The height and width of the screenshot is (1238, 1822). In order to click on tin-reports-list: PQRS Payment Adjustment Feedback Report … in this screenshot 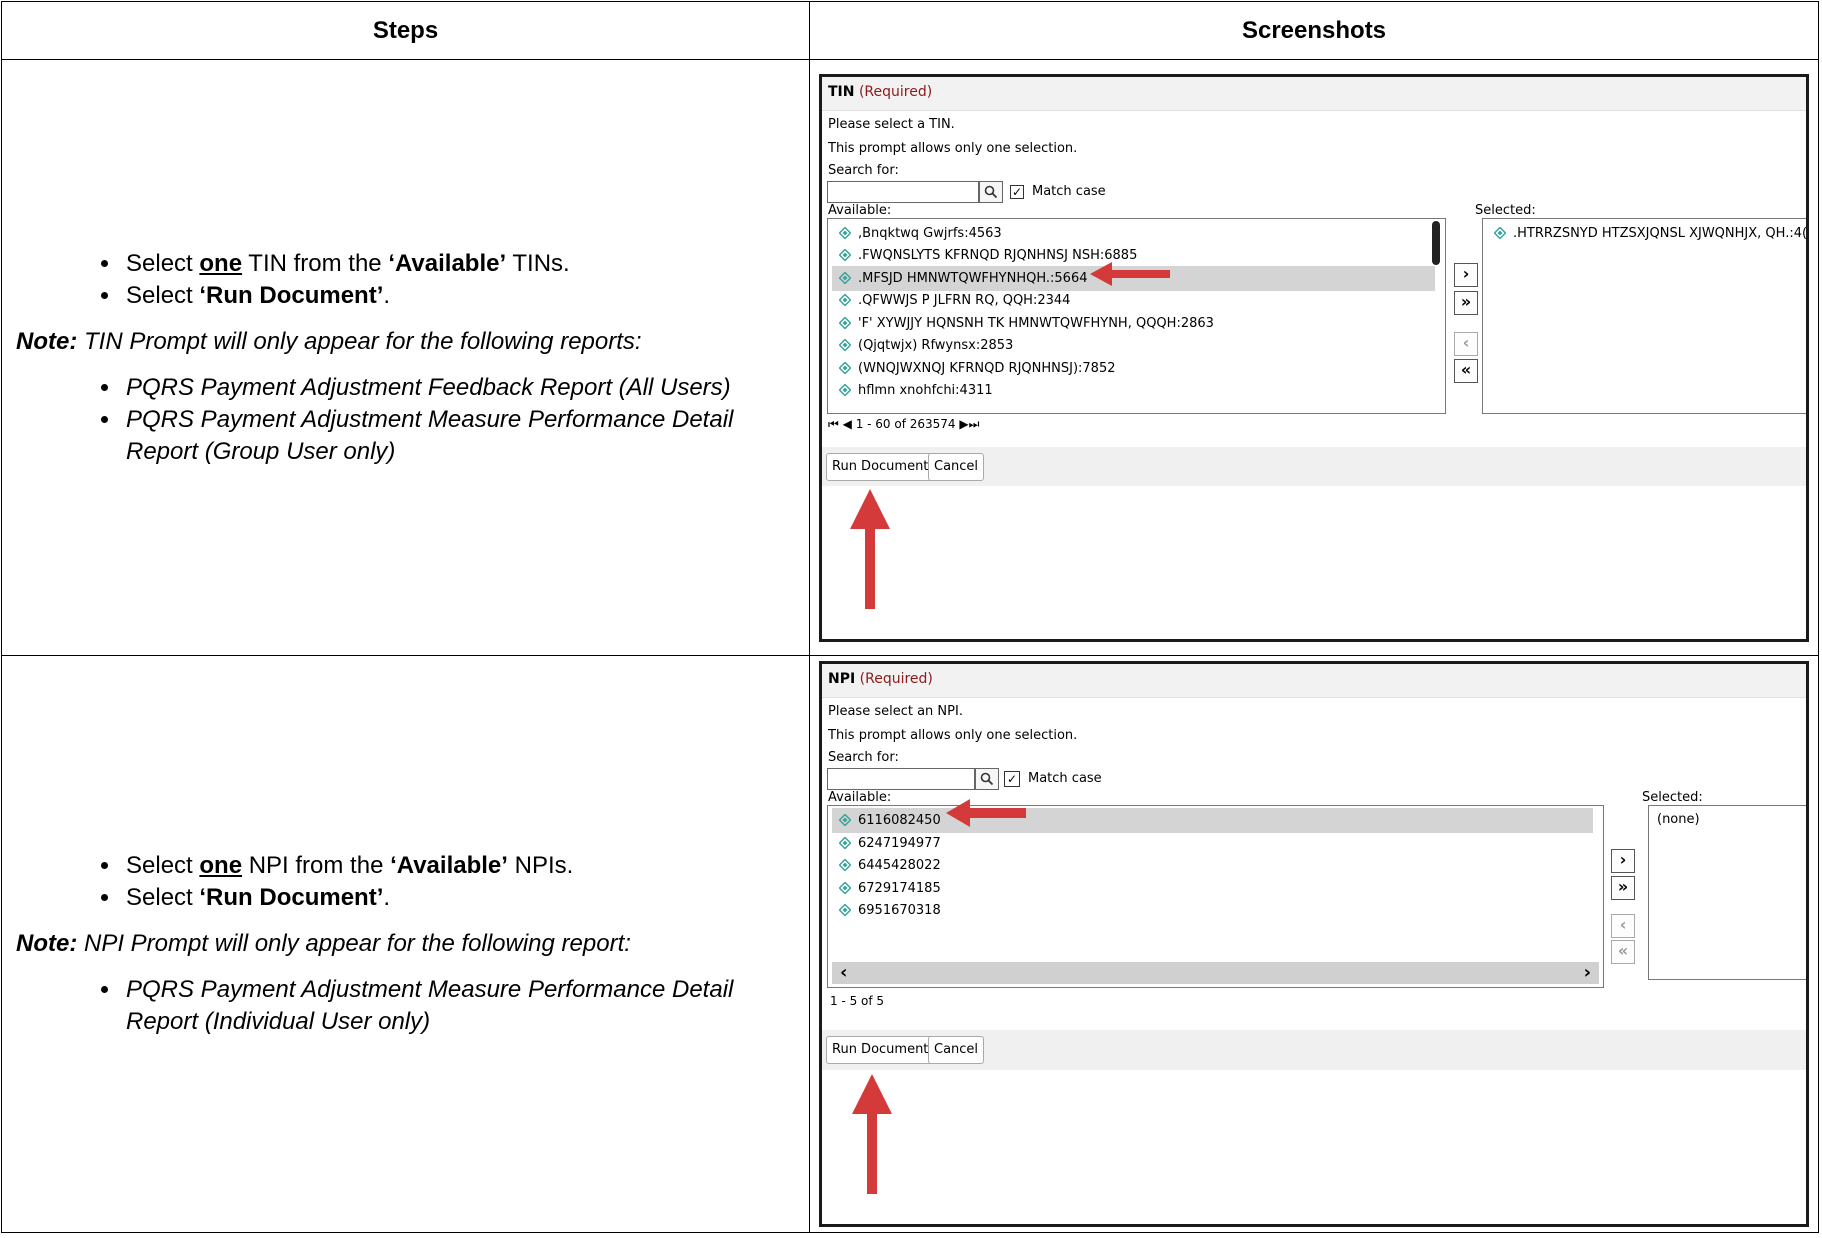, I will do `click(405, 420)`.